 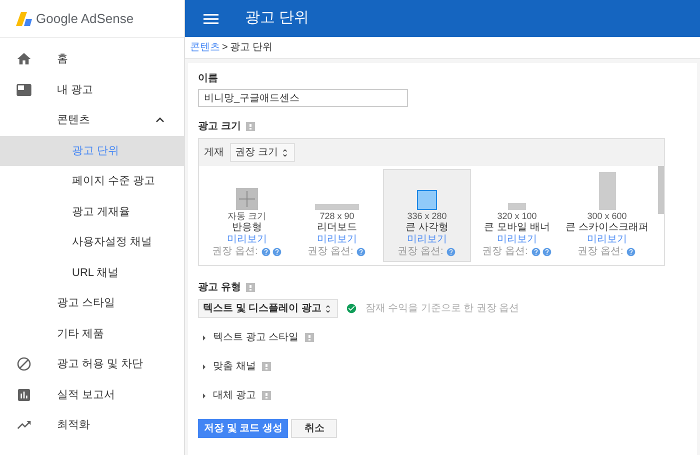 I want to click on field-label: 광고 유형, so click(x=219, y=288).